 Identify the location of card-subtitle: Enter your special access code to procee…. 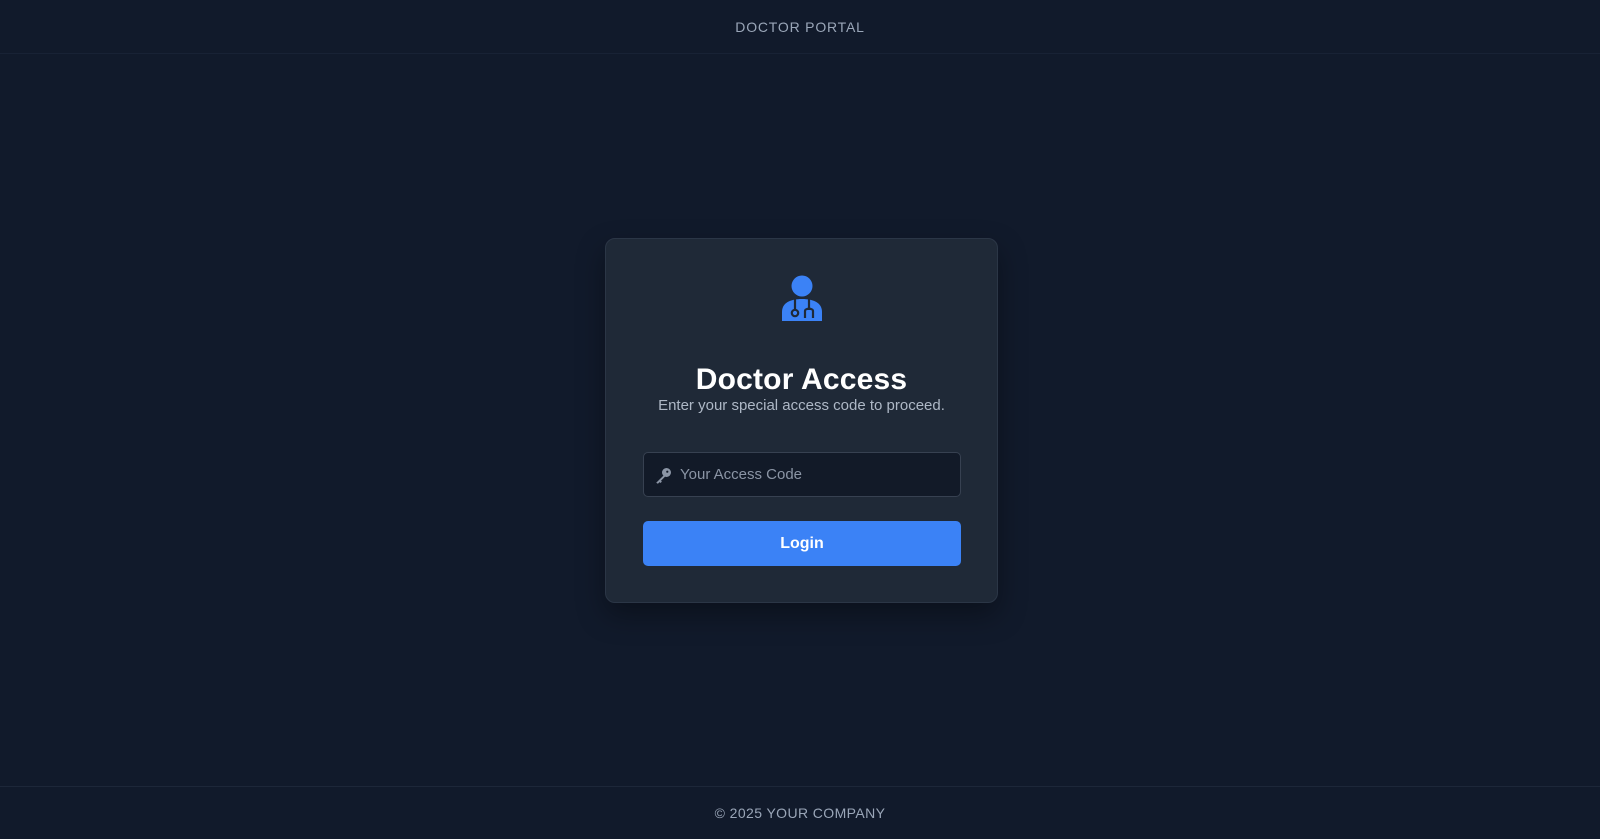
(801, 405).